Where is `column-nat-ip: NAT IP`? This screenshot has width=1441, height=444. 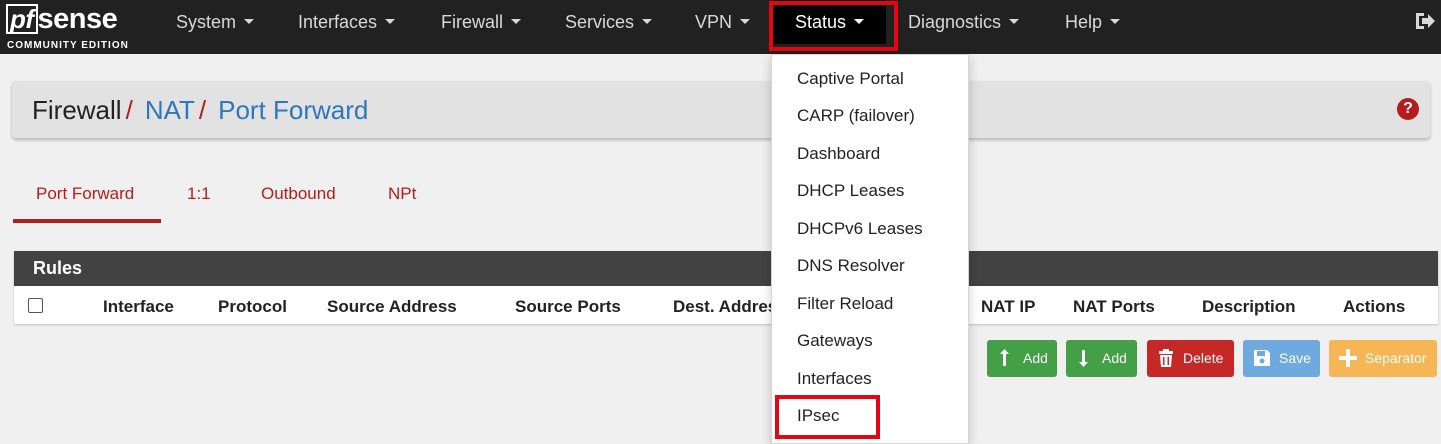
column-nat-ip: NAT IP is located at coordinates (1008, 306).